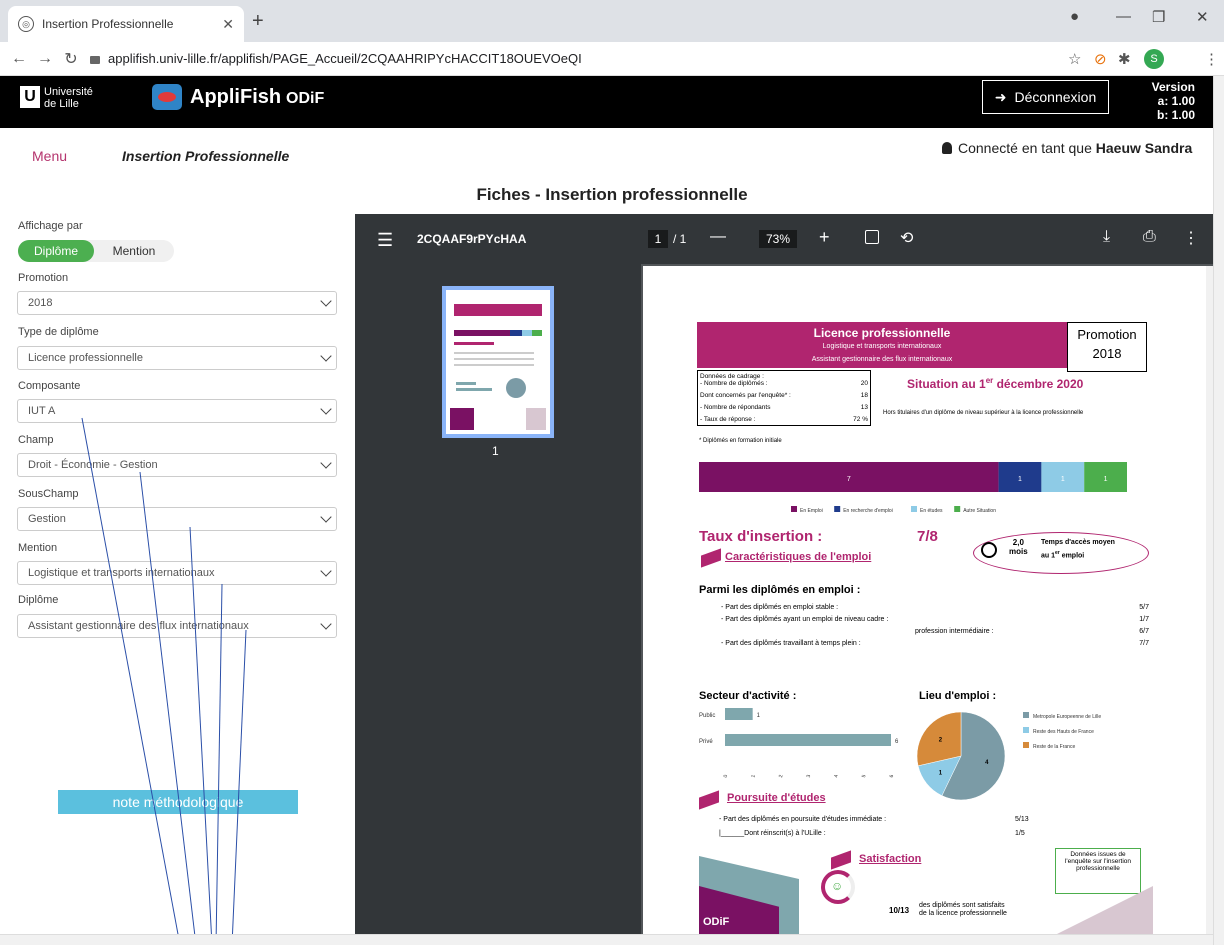 Image resolution: width=1224 pixels, height=945 pixels. I want to click on axis-tick-label: 4, so click(836, 776).